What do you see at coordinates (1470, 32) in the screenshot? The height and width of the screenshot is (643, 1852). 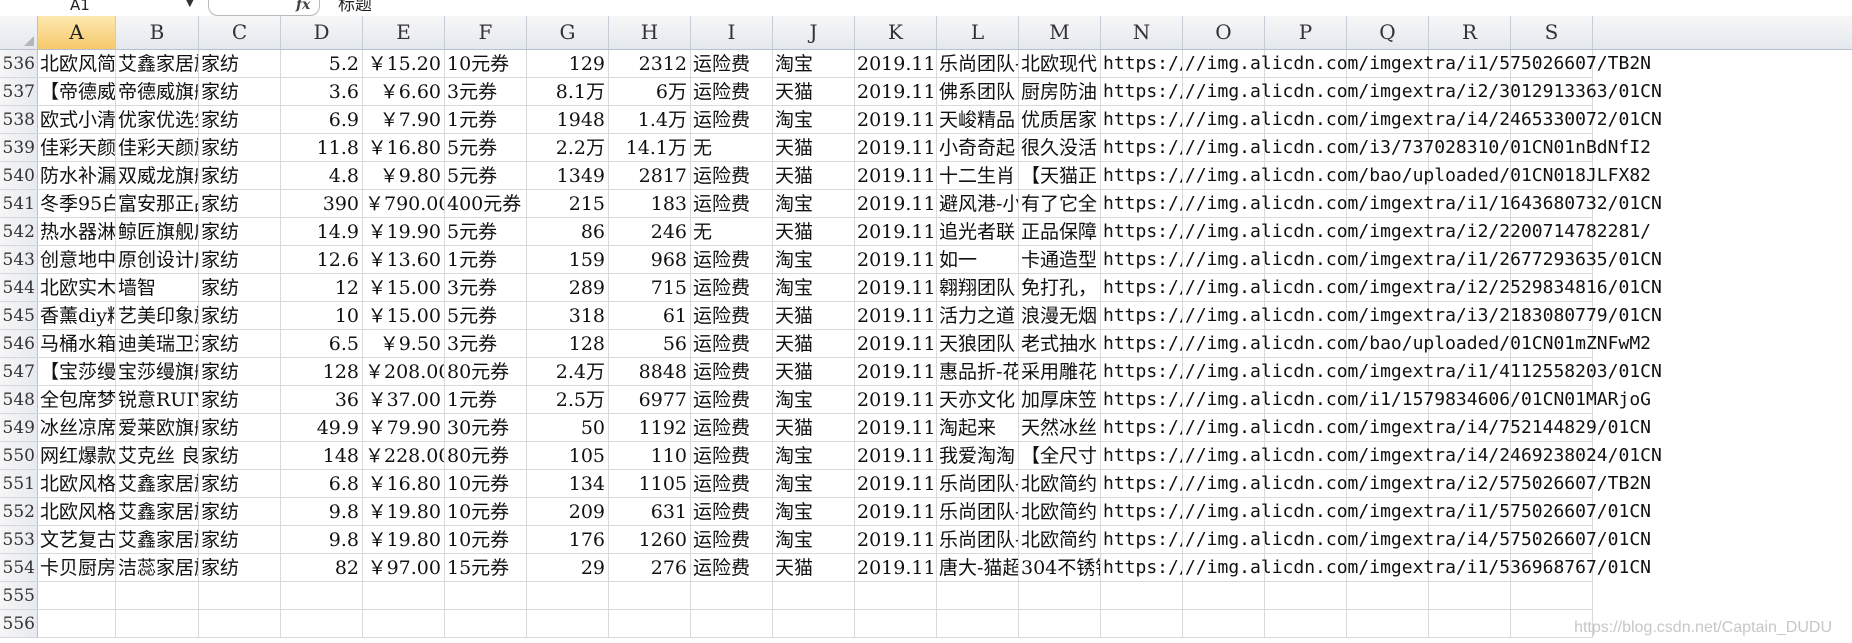 I see `column-header-r: R` at bounding box center [1470, 32].